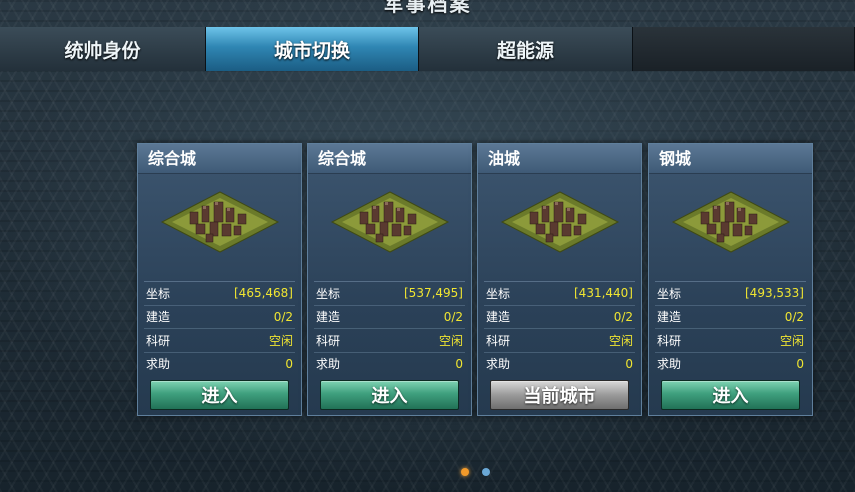 The height and width of the screenshot is (492, 855). What do you see at coordinates (603, 293) in the screenshot?
I see `coord-value: [431,440]` at bounding box center [603, 293].